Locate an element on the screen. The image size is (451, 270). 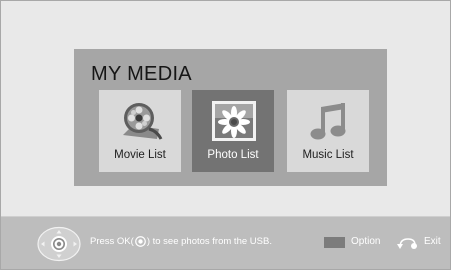
remote-navigation-icon is located at coordinates (59, 244).